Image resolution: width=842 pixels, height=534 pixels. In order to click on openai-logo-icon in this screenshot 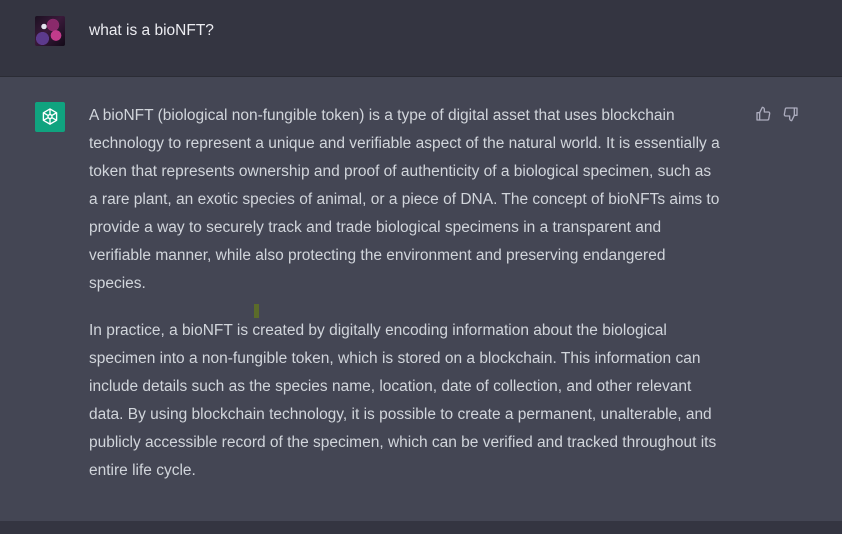, I will do `click(50, 117)`.